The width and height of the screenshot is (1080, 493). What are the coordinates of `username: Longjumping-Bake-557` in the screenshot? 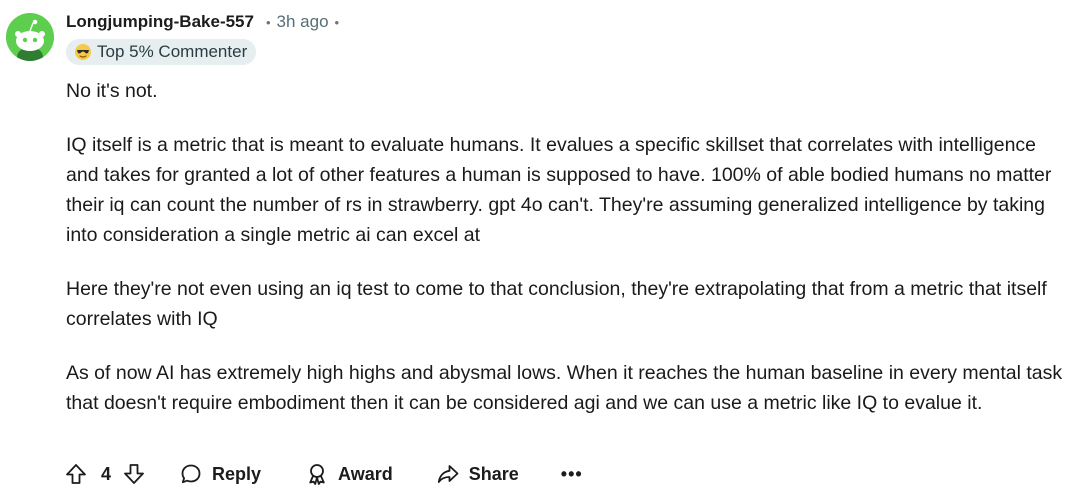 It's located at (160, 22).